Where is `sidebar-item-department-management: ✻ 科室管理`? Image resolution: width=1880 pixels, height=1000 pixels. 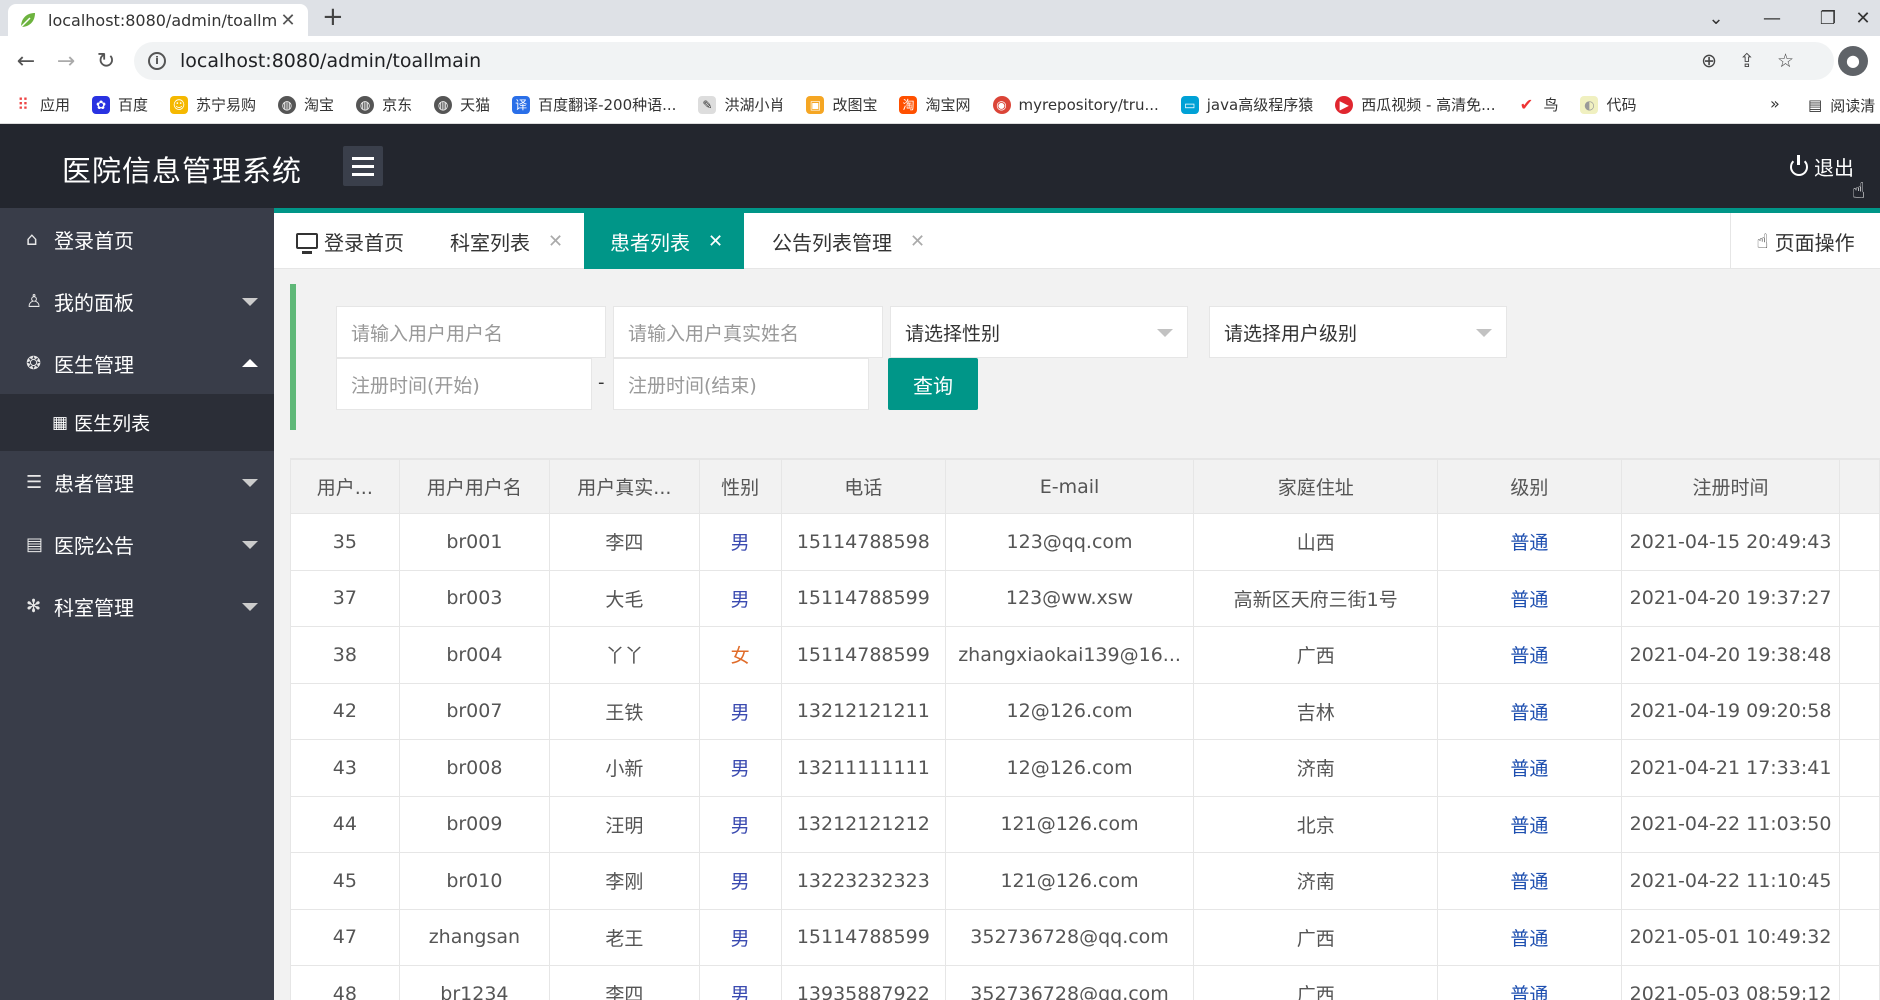 sidebar-item-department-management: ✻ 科室管理 is located at coordinates (137, 606).